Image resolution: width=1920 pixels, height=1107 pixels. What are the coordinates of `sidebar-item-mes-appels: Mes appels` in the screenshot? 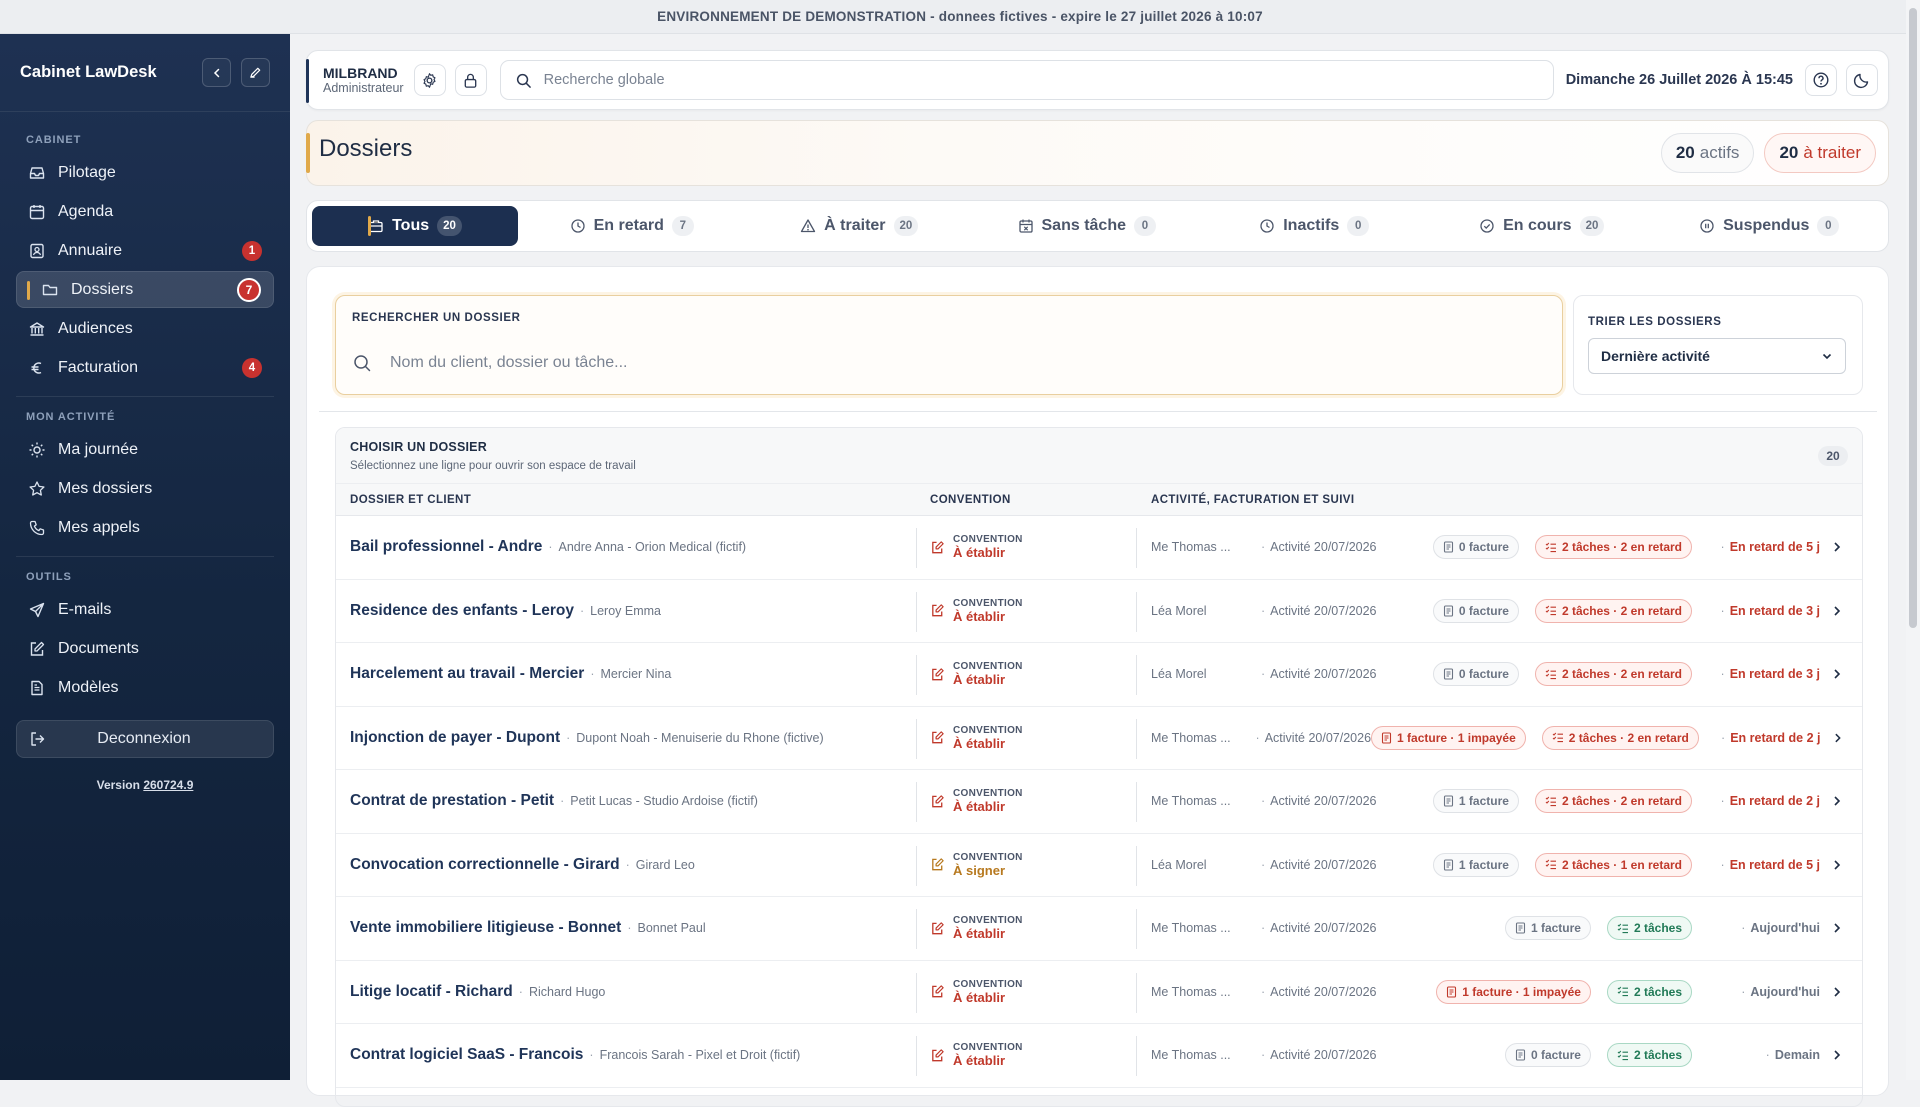 It's located at (145, 527).